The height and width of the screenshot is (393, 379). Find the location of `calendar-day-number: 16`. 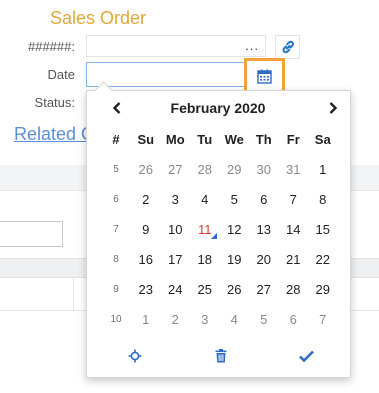

calendar-day-number: 16 is located at coordinates (145, 259).